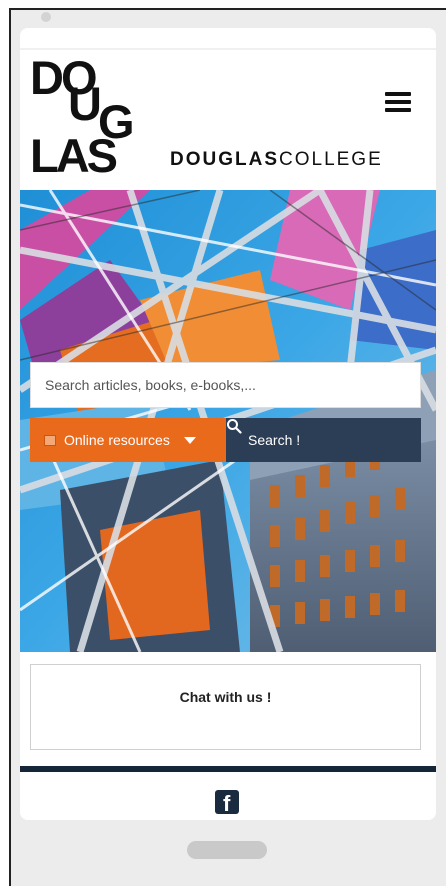 The height and width of the screenshot is (886, 447). What do you see at coordinates (323, 440) in the screenshot?
I see `search-button: Search !` at bounding box center [323, 440].